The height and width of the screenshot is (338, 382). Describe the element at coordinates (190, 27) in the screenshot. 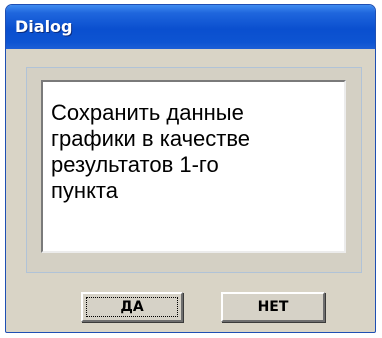

I see `title-bar: Dialog` at that location.